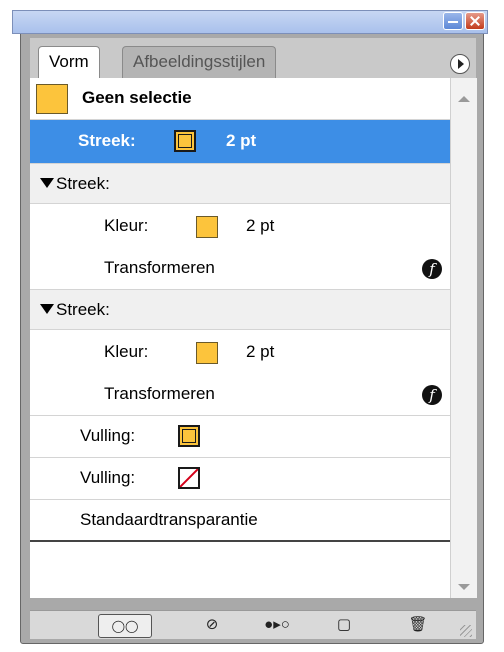 This screenshot has width=504, height=652. Describe the element at coordinates (344, 625) in the screenshot. I see `duplicate-item-icon: ▢` at that location.